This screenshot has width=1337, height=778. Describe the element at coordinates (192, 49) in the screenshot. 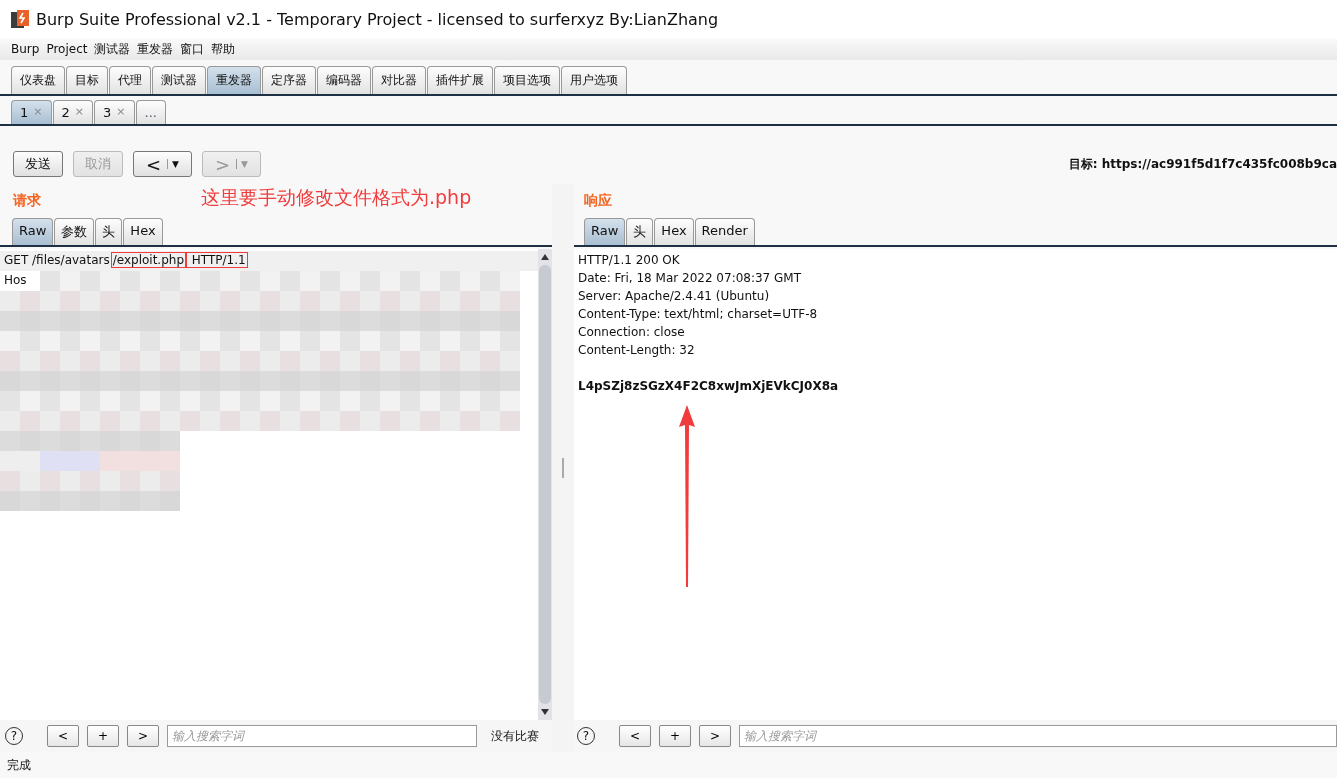

I see `menu-item: 窗口` at that location.